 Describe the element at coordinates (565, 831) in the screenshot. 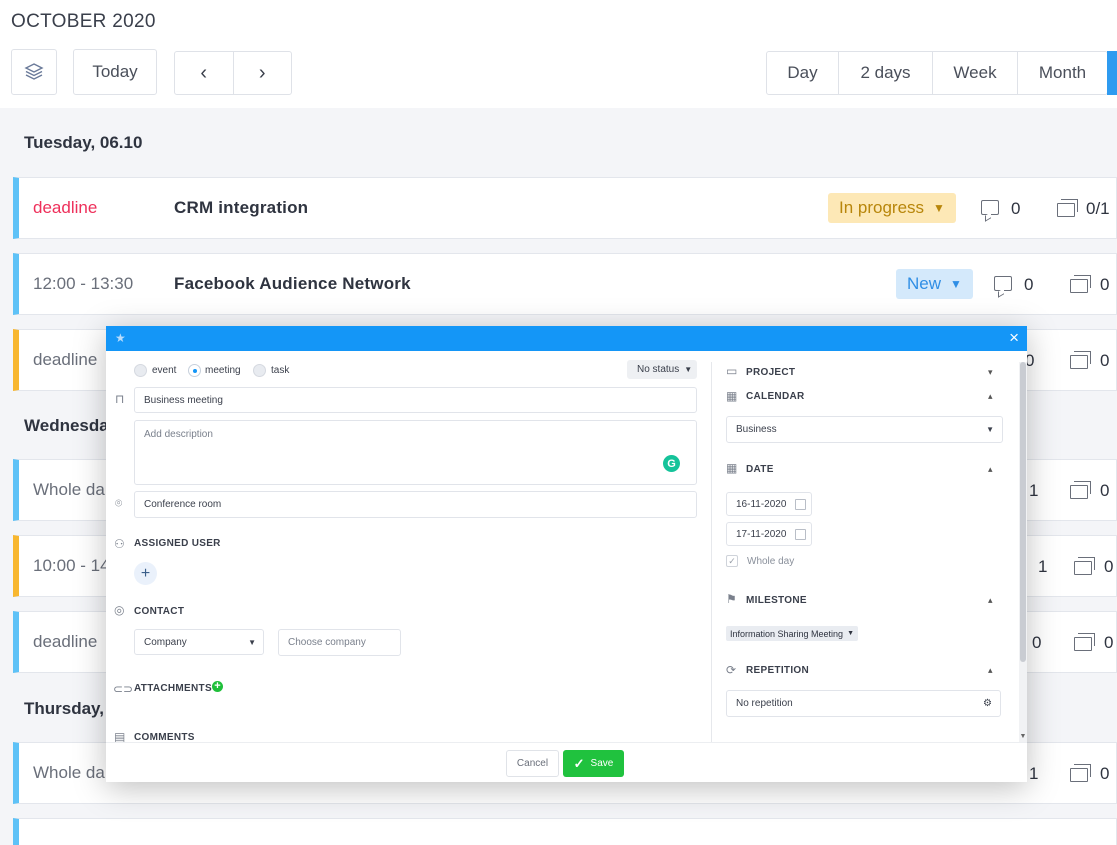

I see `event-row` at that location.